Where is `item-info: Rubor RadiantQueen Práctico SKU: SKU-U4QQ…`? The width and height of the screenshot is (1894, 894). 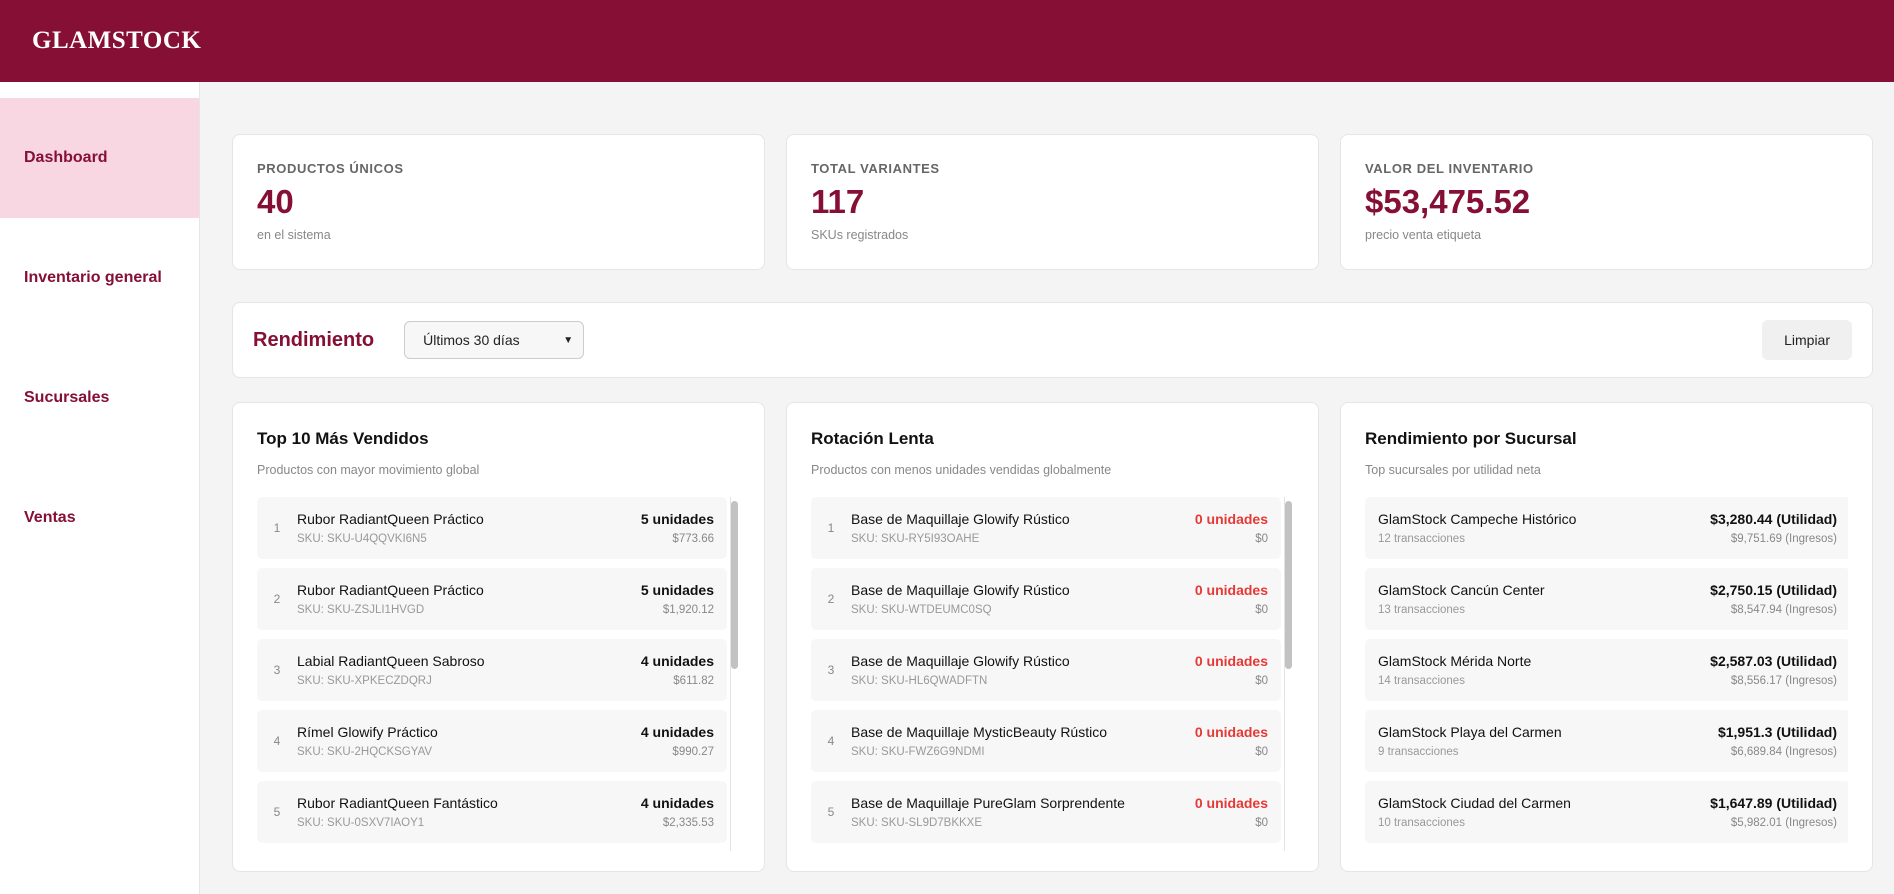 item-info: Rubor RadiantQueen Práctico SKU: SKU-U4QQ… is located at coordinates (469, 528).